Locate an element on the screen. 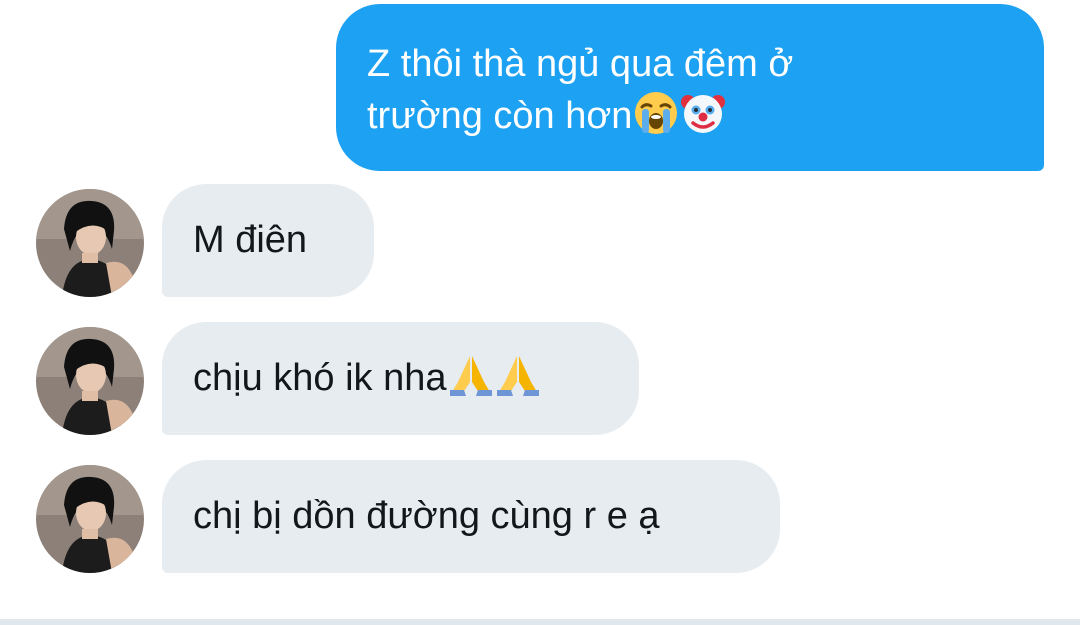 Image resolution: width=1080 pixels, height=625 pixels. incoming-message-bubble: chị bị dồn đường cùng r e ạ is located at coordinates (471, 516).